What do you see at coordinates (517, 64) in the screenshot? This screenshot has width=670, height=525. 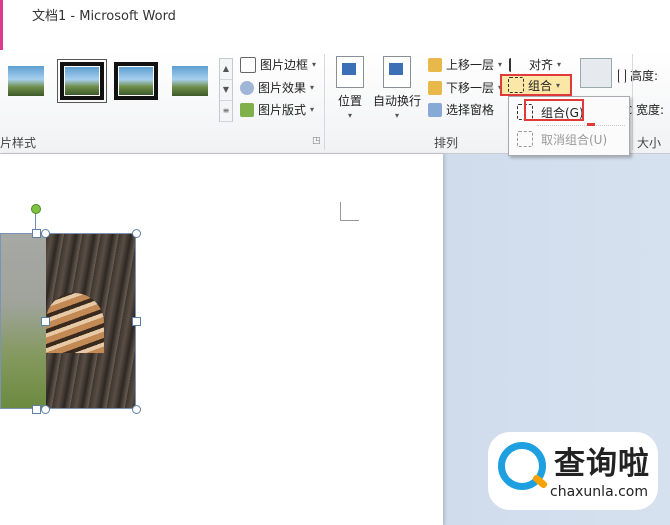 I see `align-icon` at bounding box center [517, 64].